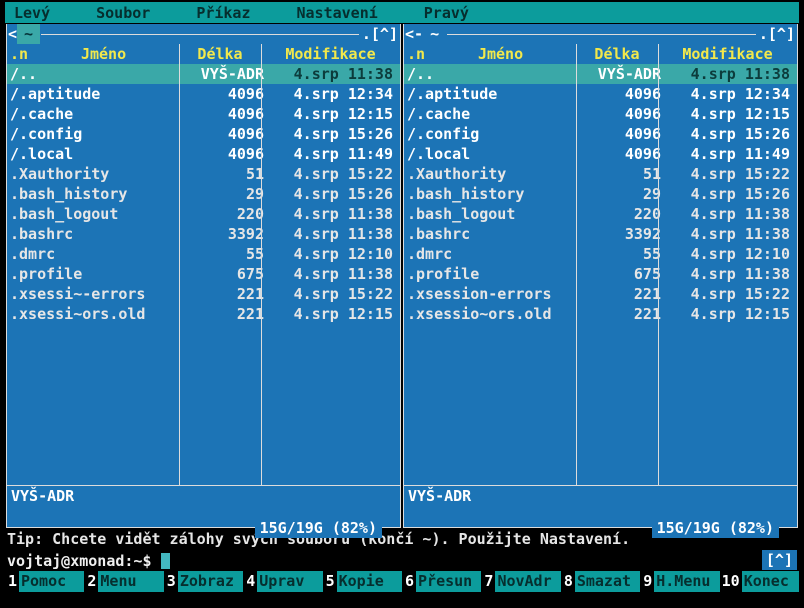 This screenshot has width=804, height=608. Describe the element at coordinates (600, 581) in the screenshot. I see `fnkey-delete: 8 Smazat` at that location.